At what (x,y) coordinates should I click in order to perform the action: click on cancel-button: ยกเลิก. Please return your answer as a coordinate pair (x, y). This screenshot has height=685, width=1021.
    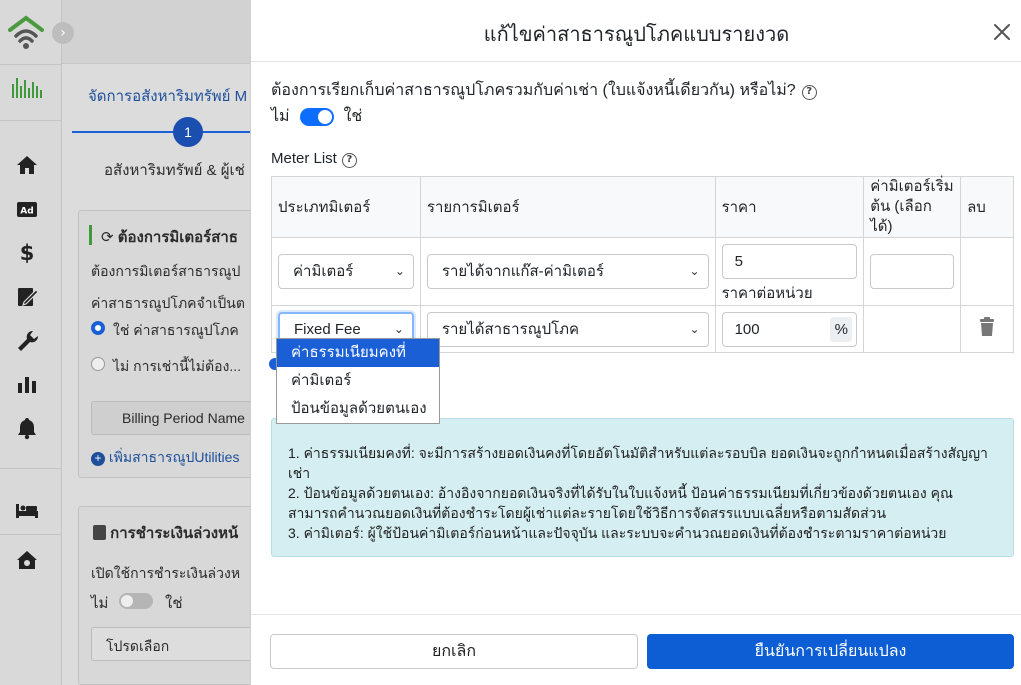
    Looking at the image, I should click on (454, 651).